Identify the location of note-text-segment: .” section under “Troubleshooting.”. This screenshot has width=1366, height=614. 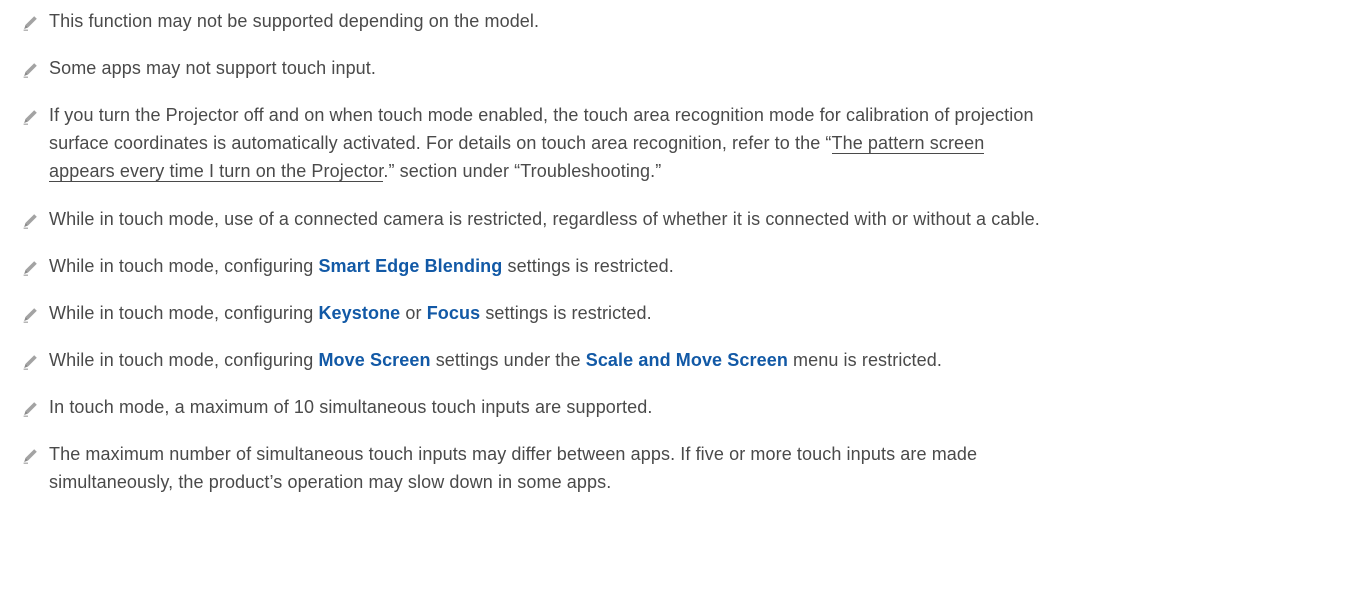
(522, 171).